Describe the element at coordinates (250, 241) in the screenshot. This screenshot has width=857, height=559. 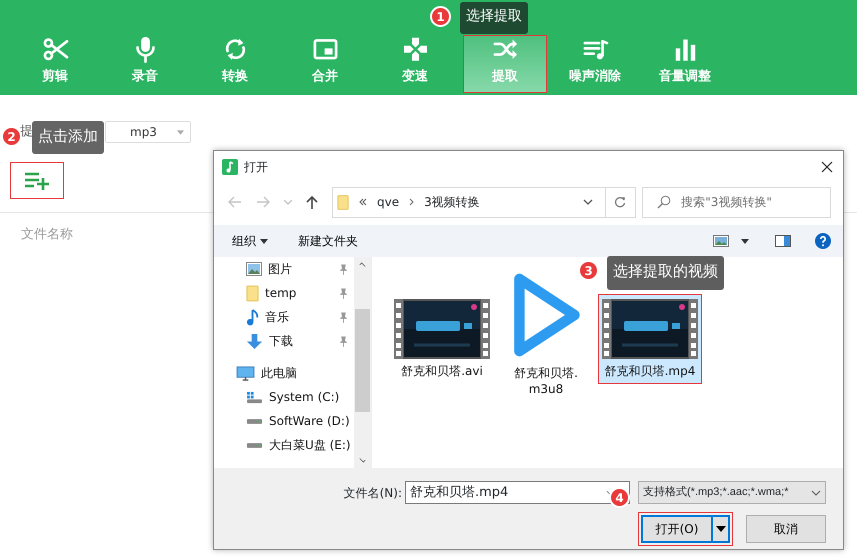
I see `organize-menu: 组织` at that location.